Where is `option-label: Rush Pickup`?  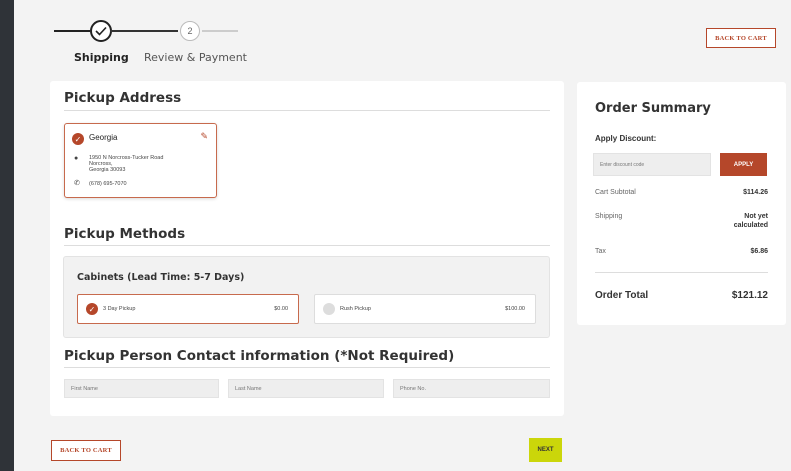
option-label: Rush Pickup is located at coordinates (355, 309).